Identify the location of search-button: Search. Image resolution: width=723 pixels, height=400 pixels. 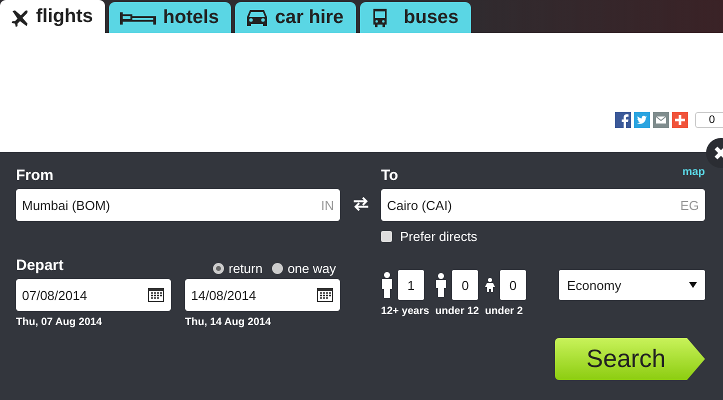
(630, 359).